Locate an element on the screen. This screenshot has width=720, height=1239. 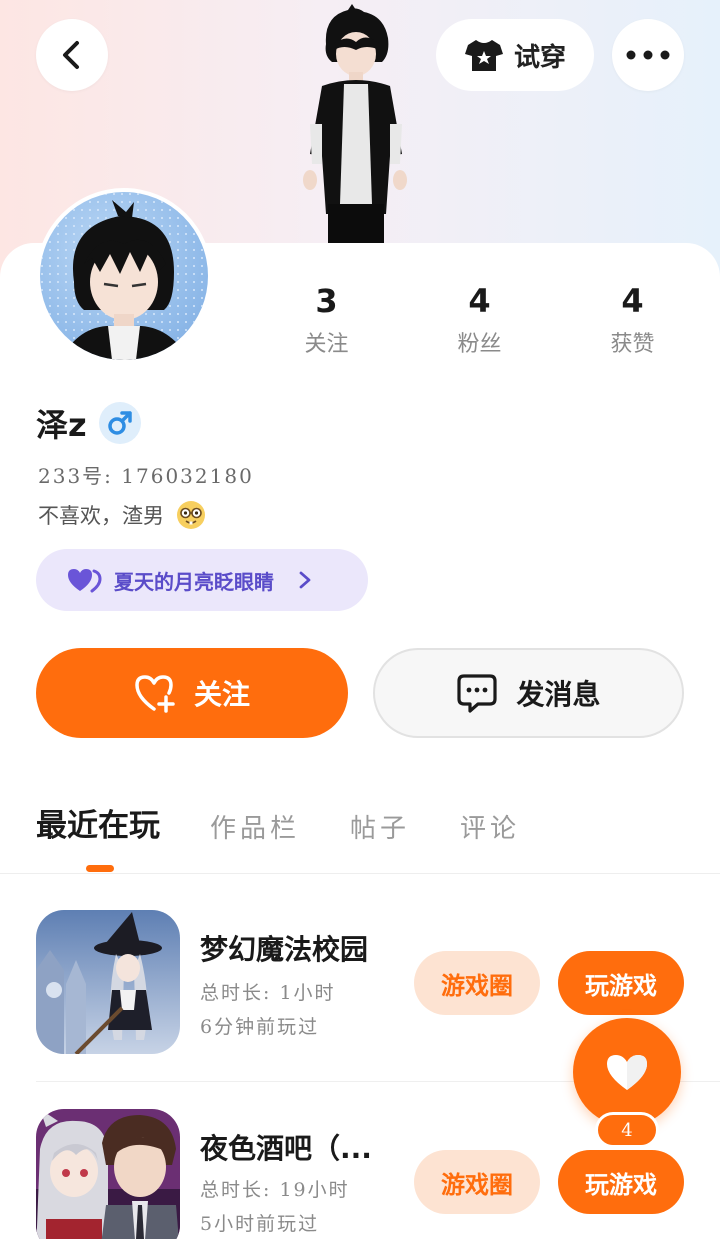
profile-stats: 3 关注 4 粉丝 4 获赞 is located at coordinates (480, 320).